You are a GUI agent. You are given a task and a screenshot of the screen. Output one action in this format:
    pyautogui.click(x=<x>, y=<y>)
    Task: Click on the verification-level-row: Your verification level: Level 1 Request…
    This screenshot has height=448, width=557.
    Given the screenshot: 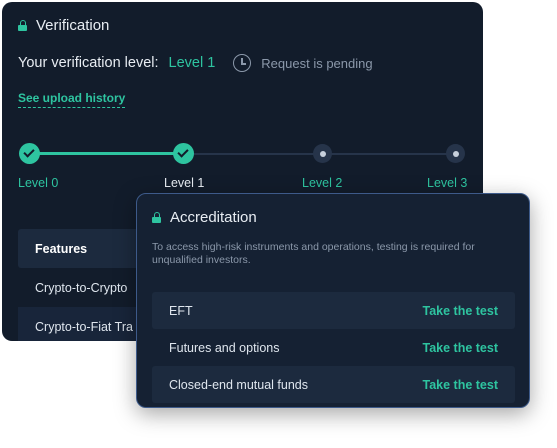 What is the action you would take?
    pyautogui.click(x=195, y=63)
    